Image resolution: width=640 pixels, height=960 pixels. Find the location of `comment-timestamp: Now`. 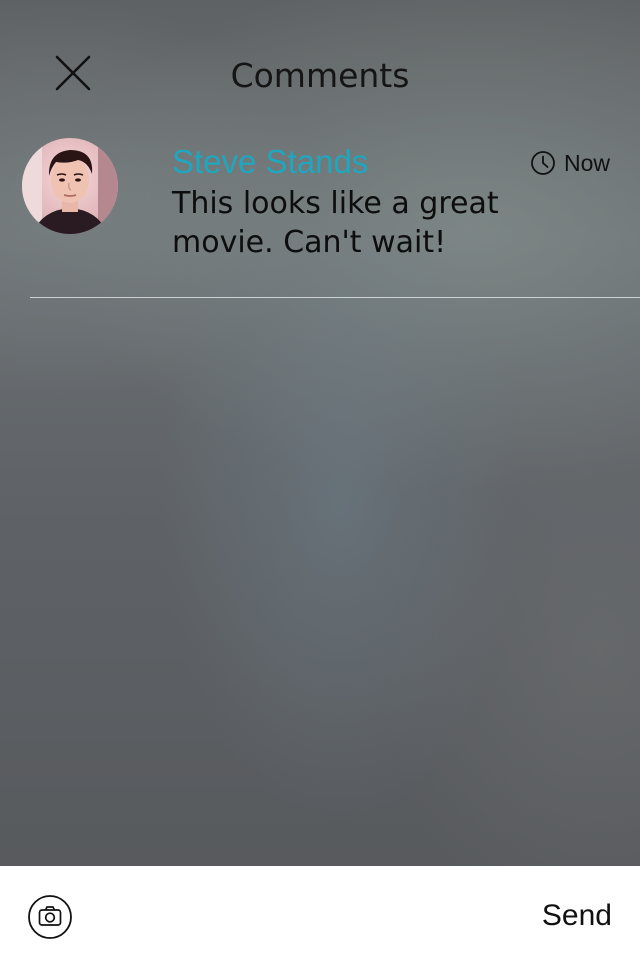

comment-timestamp: Now is located at coordinates (570, 163).